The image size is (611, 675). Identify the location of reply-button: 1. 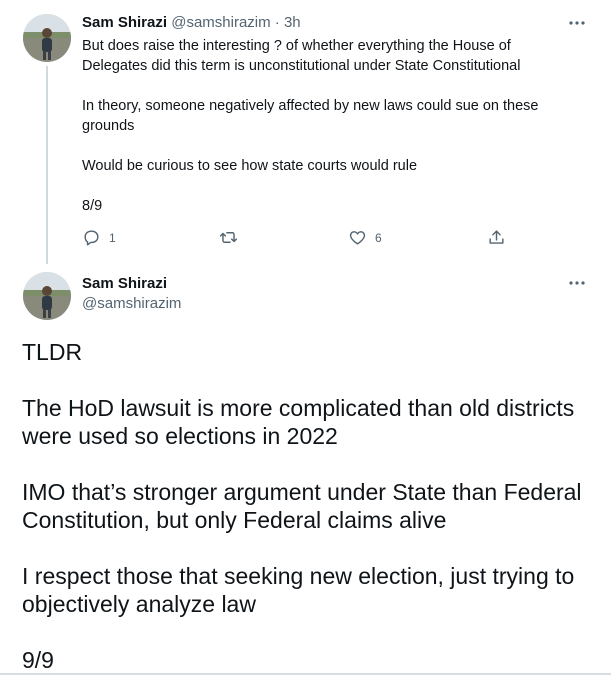
(99, 237).